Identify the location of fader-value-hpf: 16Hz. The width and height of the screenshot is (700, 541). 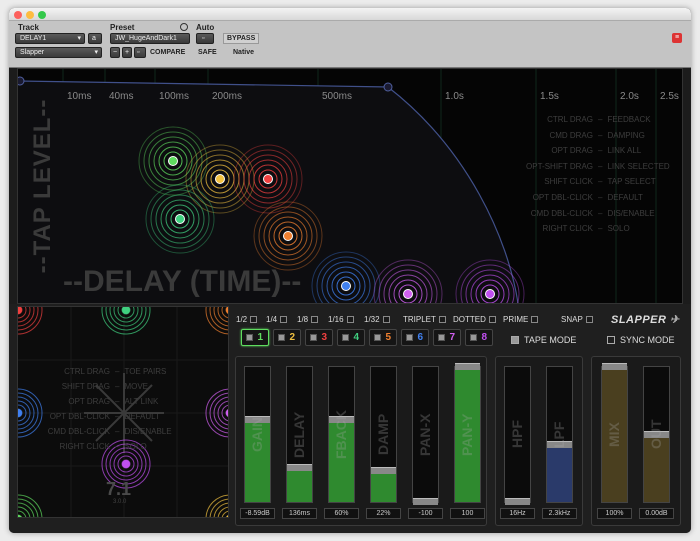
(517, 513).